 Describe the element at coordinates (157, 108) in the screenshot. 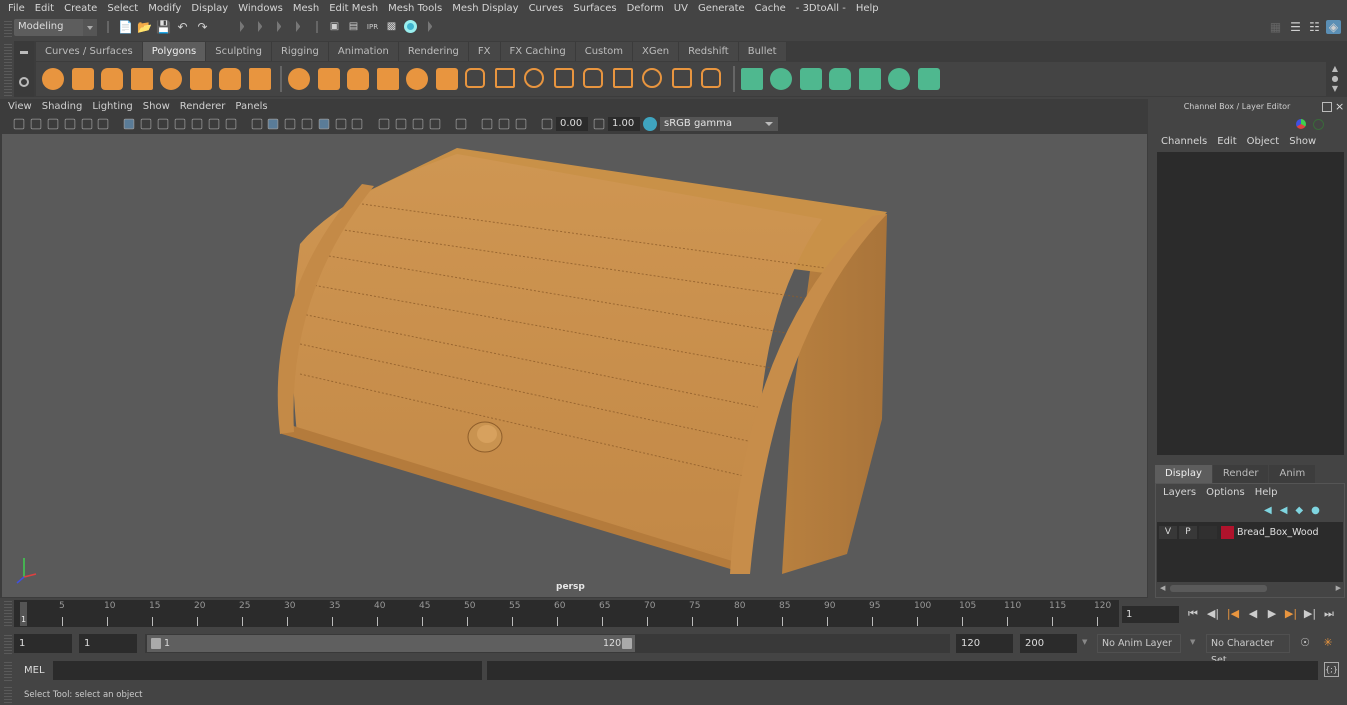

I see `viewport-menu-show: Show` at that location.